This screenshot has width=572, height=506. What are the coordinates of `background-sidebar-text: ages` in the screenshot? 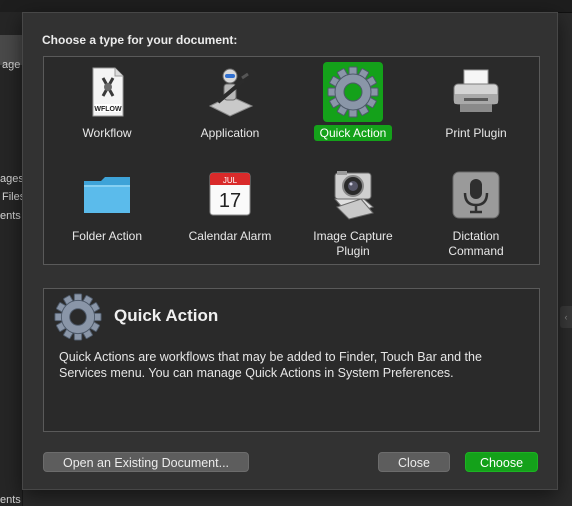 It's located at (12, 179).